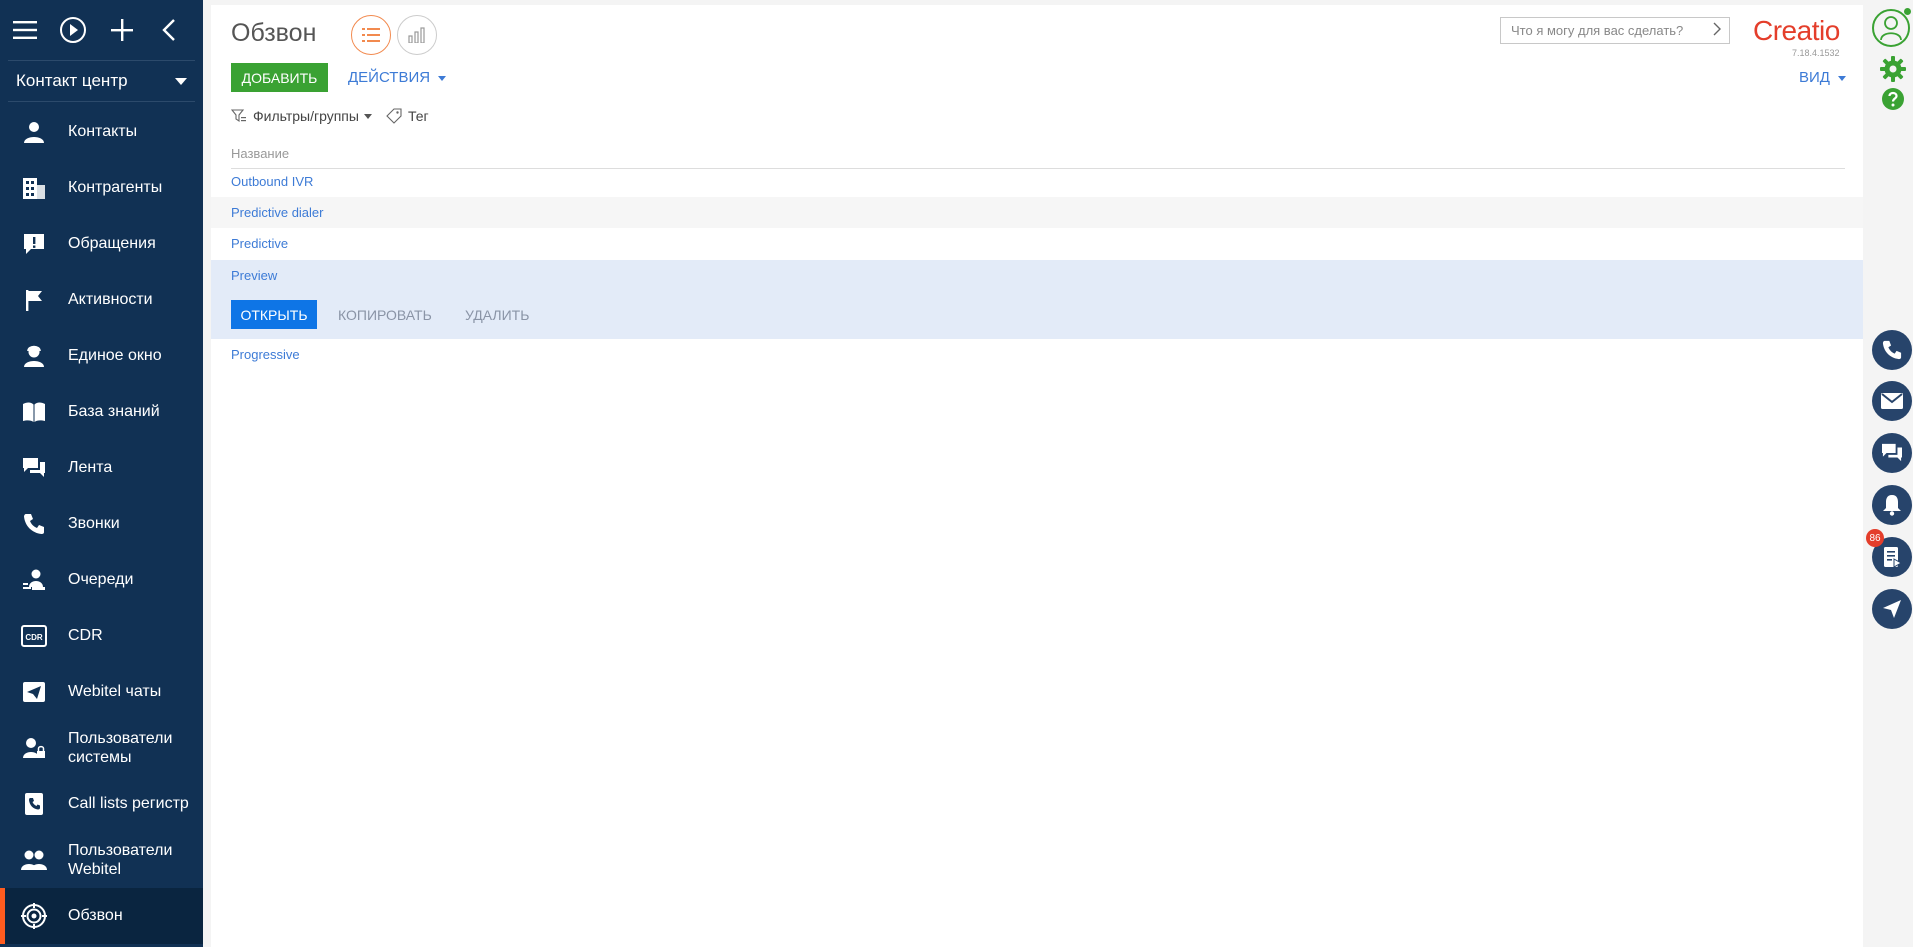 This screenshot has height=947, width=1913. I want to click on cdr-icon: CDR, so click(34, 636).